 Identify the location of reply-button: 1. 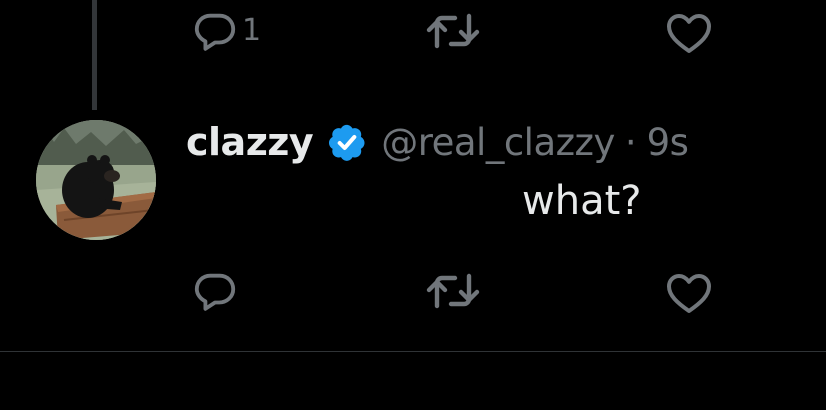
(226, 31).